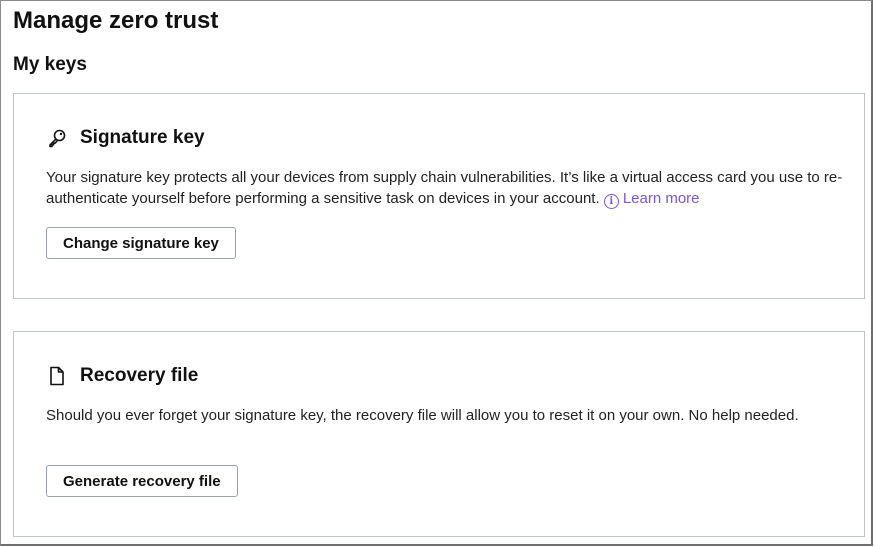  Describe the element at coordinates (57, 138) in the screenshot. I see `key-icon` at that location.